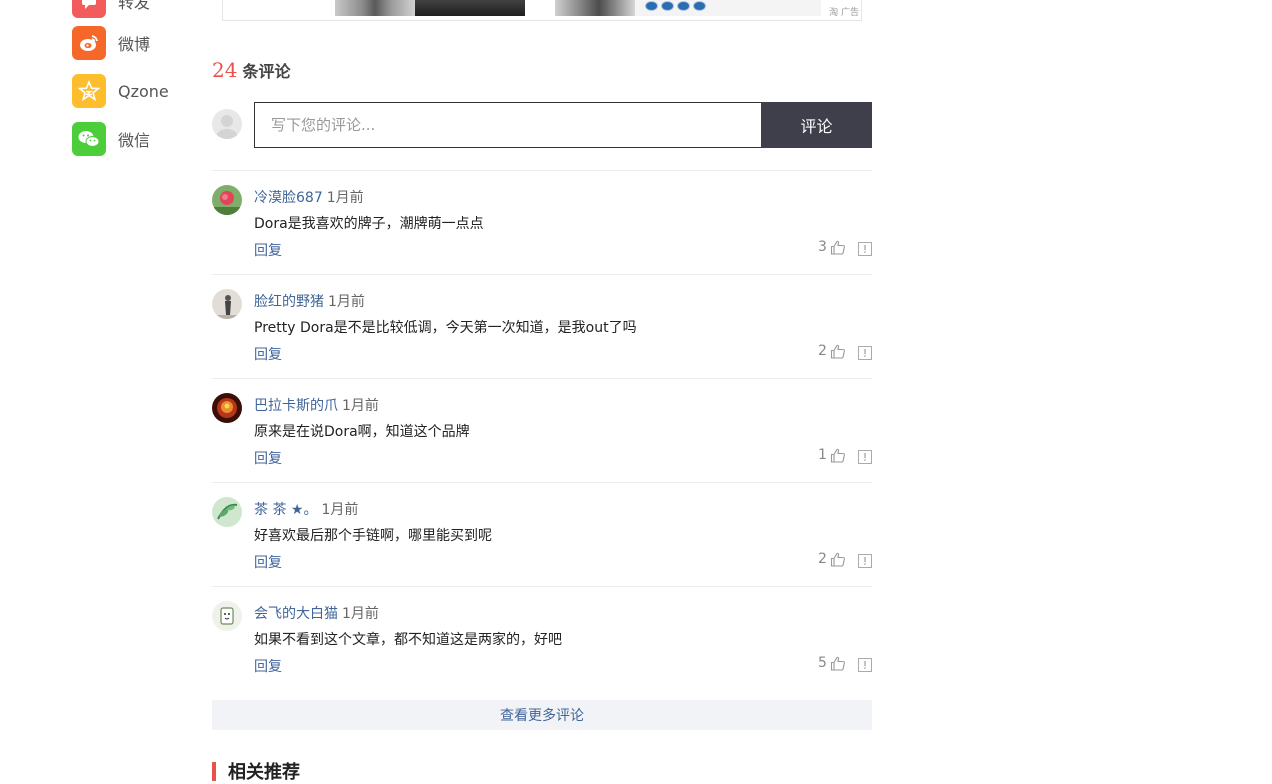 This screenshot has height=784, width=1272. I want to click on comment-count: 24, so click(225, 70).